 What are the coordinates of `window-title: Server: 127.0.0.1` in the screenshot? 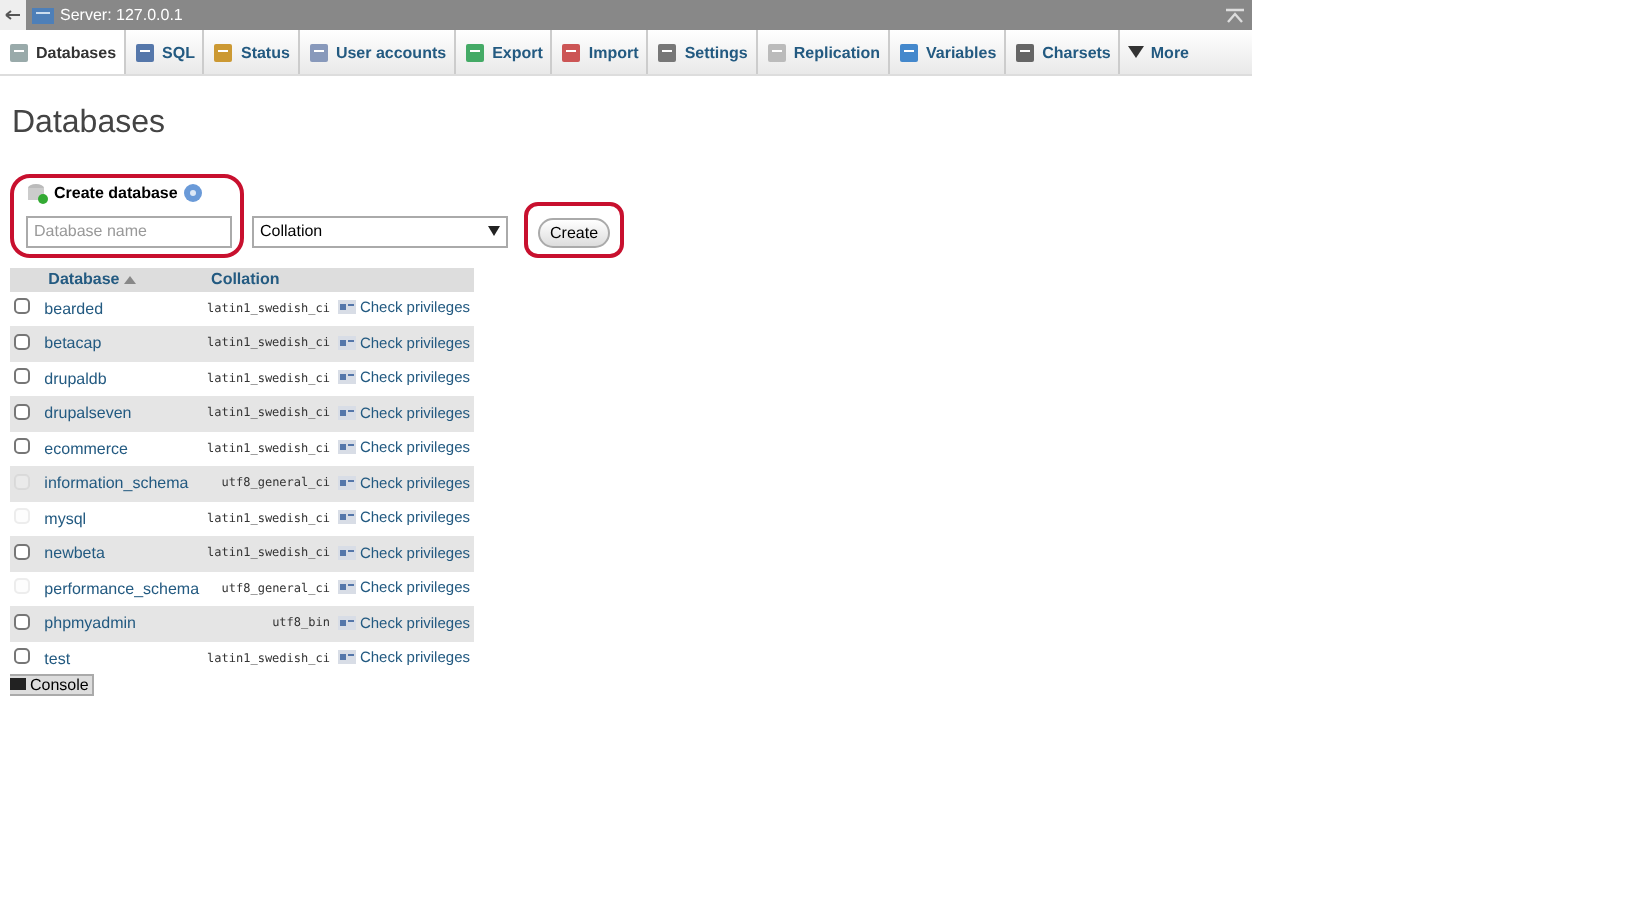 It's located at (122, 15).